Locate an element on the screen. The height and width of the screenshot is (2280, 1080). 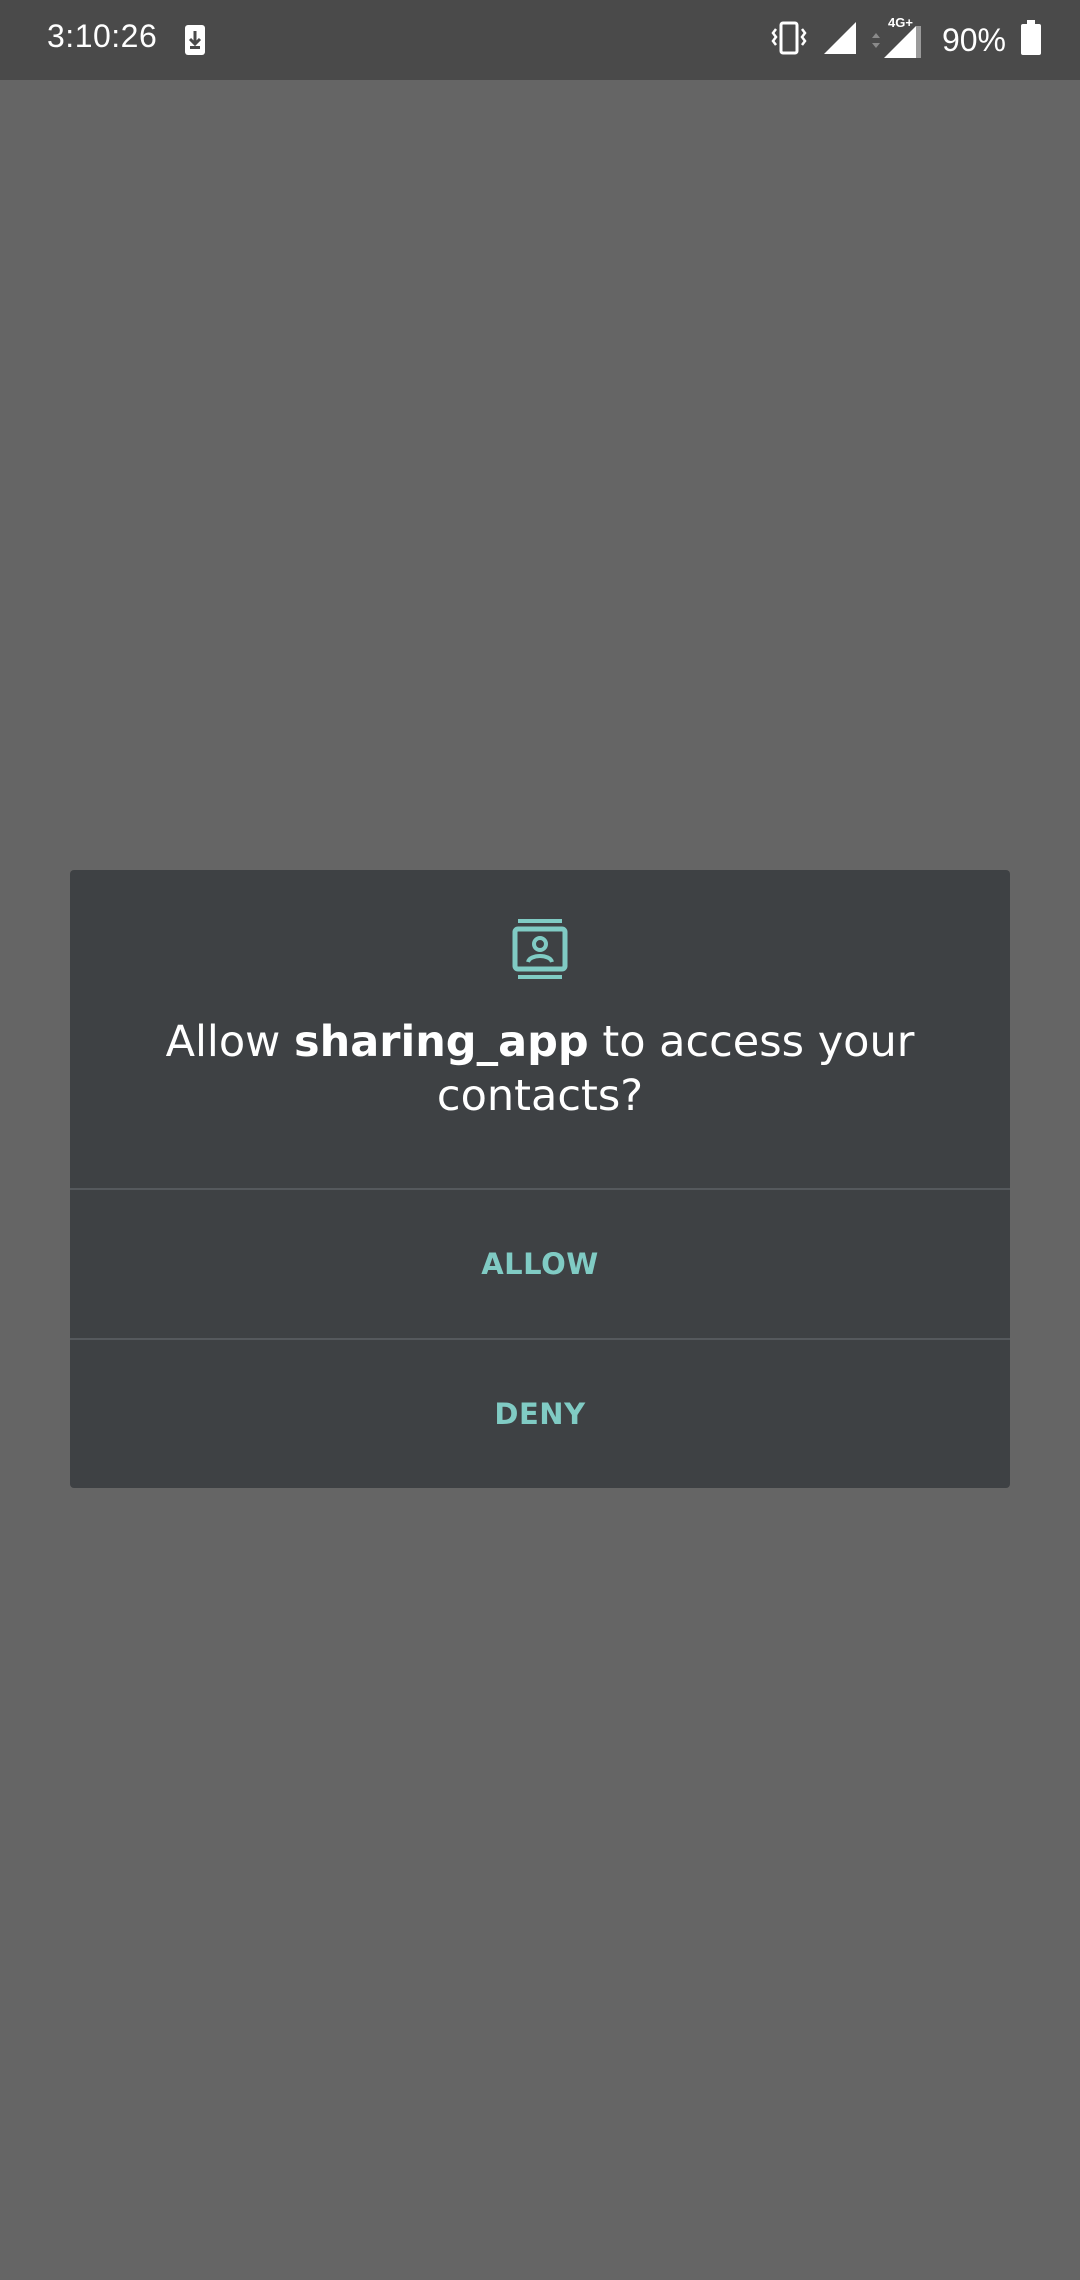
app-name: sharing_app is located at coordinates (441, 1042).